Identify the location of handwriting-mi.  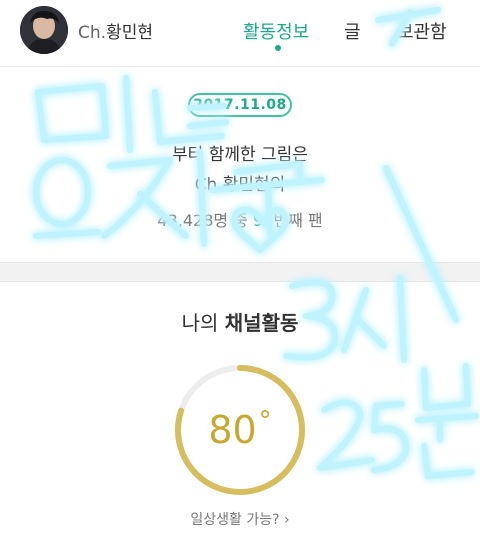
(72, 113).